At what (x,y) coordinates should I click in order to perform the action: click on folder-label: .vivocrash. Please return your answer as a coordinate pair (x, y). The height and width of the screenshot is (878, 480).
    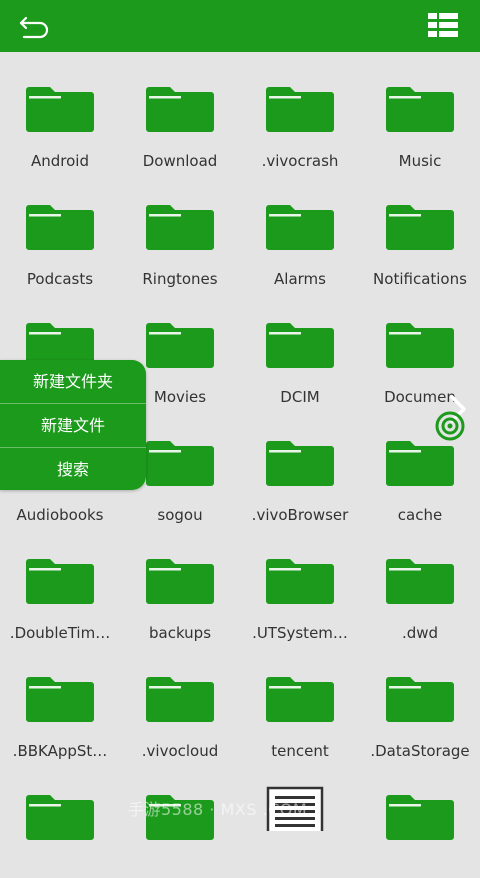
    Looking at the image, I should click on (300, 161).